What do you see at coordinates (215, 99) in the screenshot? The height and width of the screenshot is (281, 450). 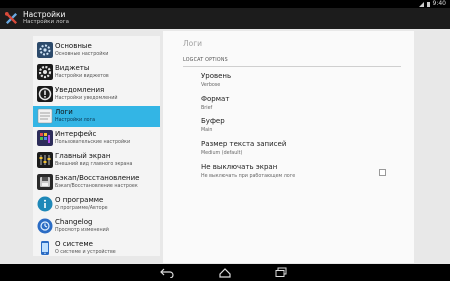 I see `pref-title: Формат` at bounding box center [215, 99].